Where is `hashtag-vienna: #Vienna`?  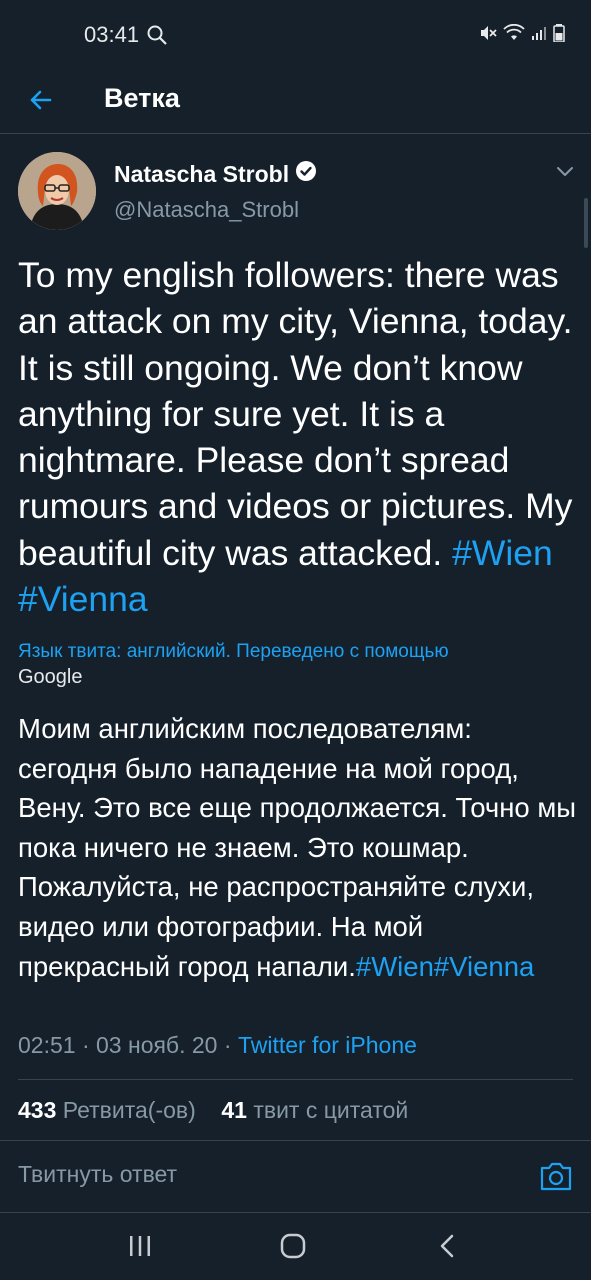 hashtag-vienna: #Vienna is located at coordinates (83, 599).